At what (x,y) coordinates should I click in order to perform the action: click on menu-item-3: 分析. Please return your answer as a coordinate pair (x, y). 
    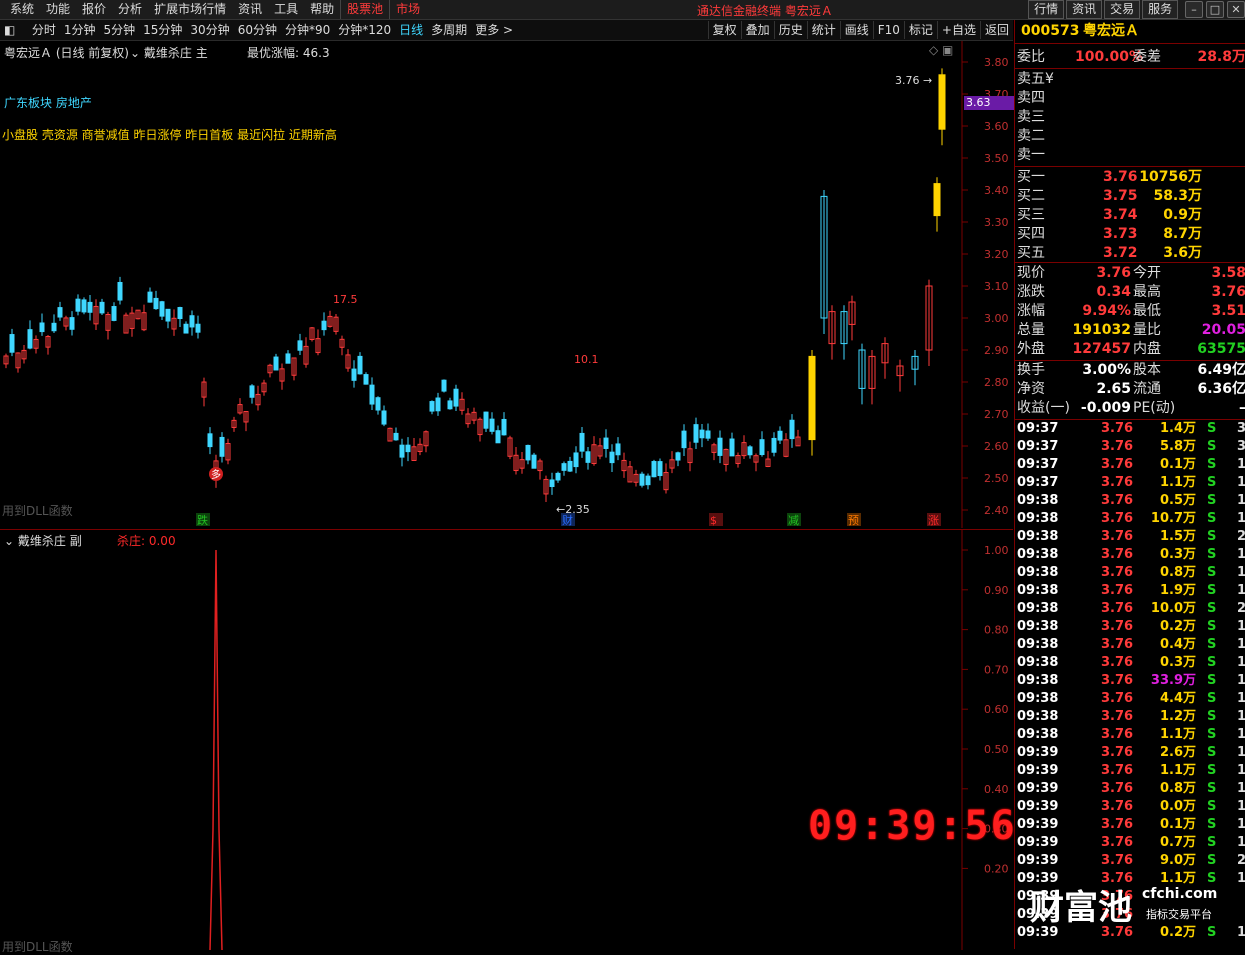
    Looking at the image, I should click on (130, 9).